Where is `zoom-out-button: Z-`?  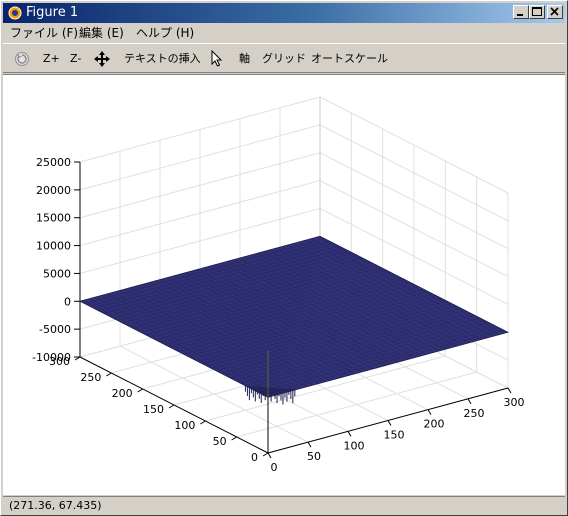
zoom-out-button: Z- is located at coordinates (75, 59).